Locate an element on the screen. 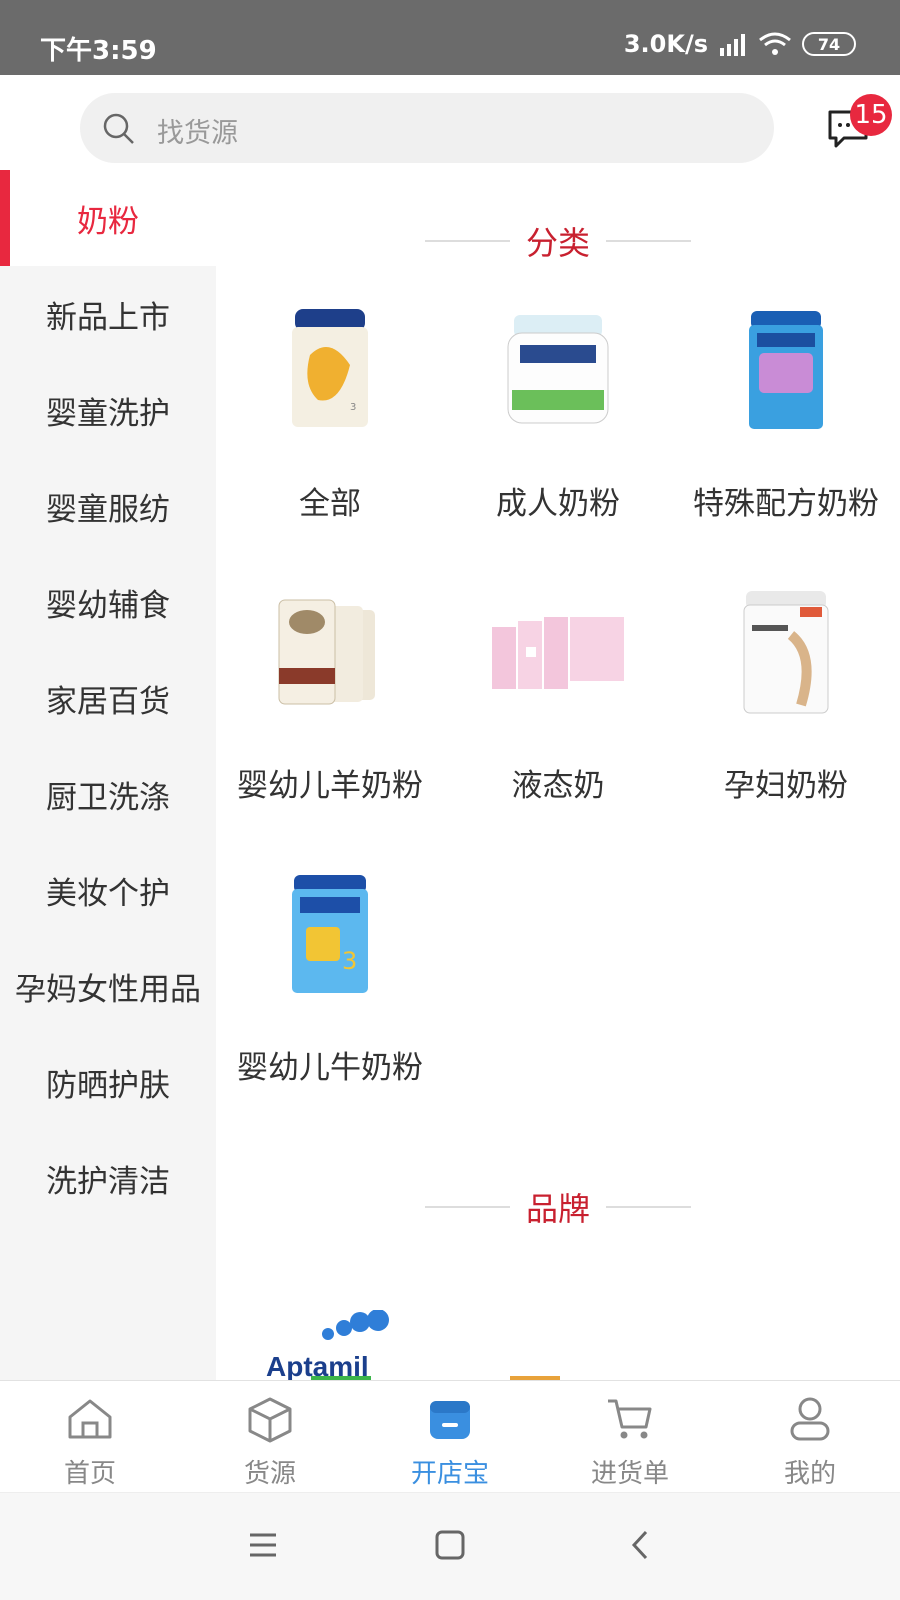 The height and width of the screenshot is (1600, 900). svg-text: Aptamil is located at coordinates (317, 1365).